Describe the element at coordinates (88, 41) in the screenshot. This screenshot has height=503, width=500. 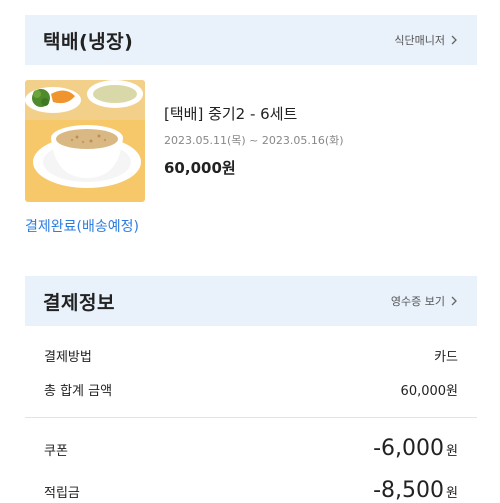
I see `shipping-title: 택배(냉장)` at that location.